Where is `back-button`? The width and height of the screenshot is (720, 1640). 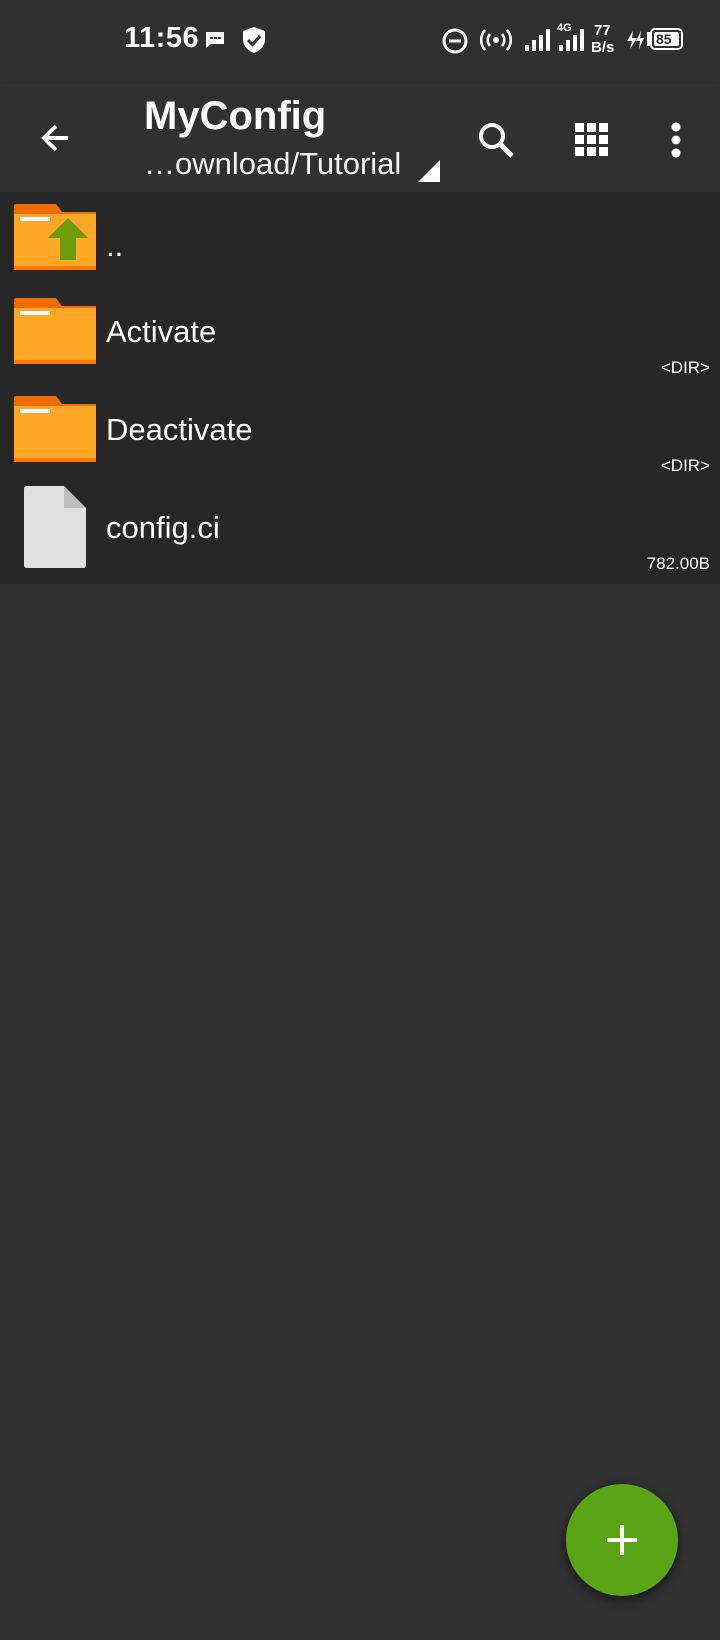
back-button is located at coordinates (56, 138).